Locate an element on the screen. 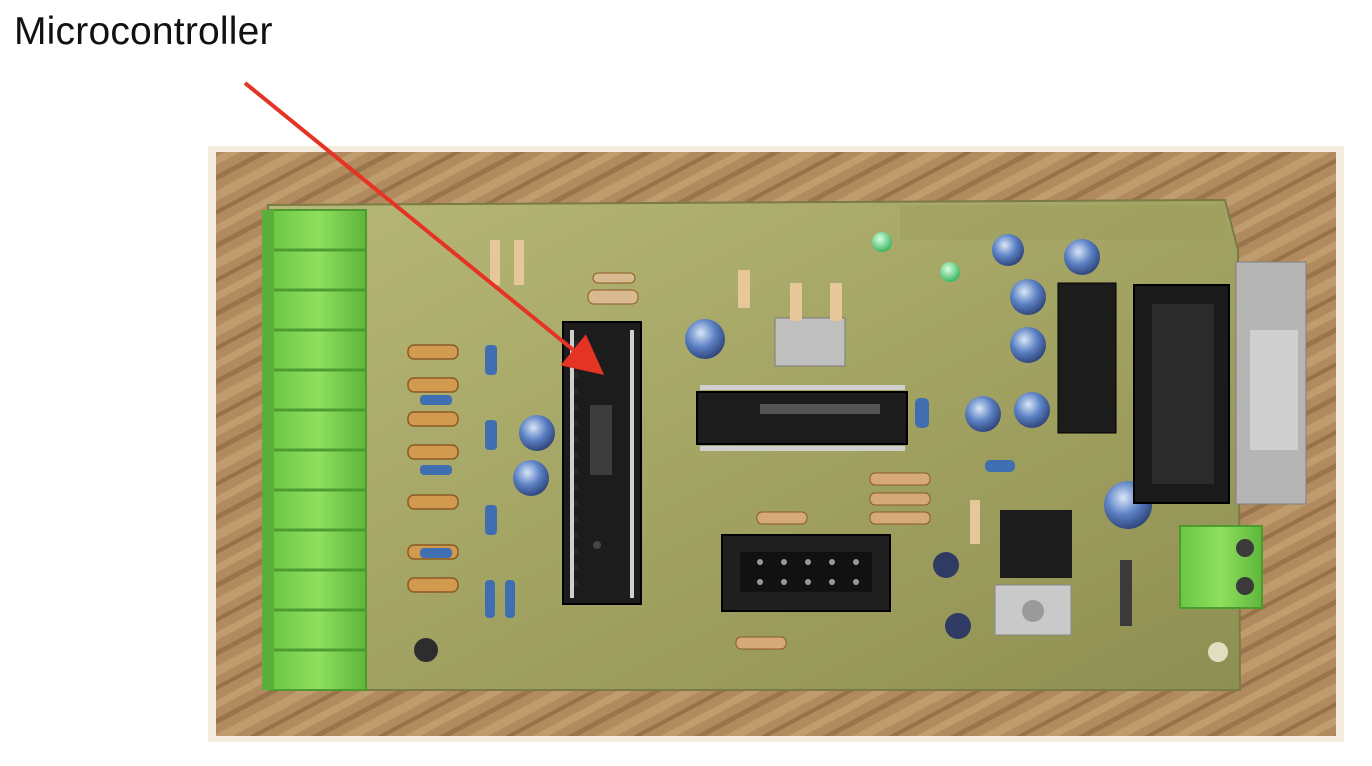 The height and width of the screenshot is (766, 1372). voltage-regulator is located at coordinates (1033, 573).